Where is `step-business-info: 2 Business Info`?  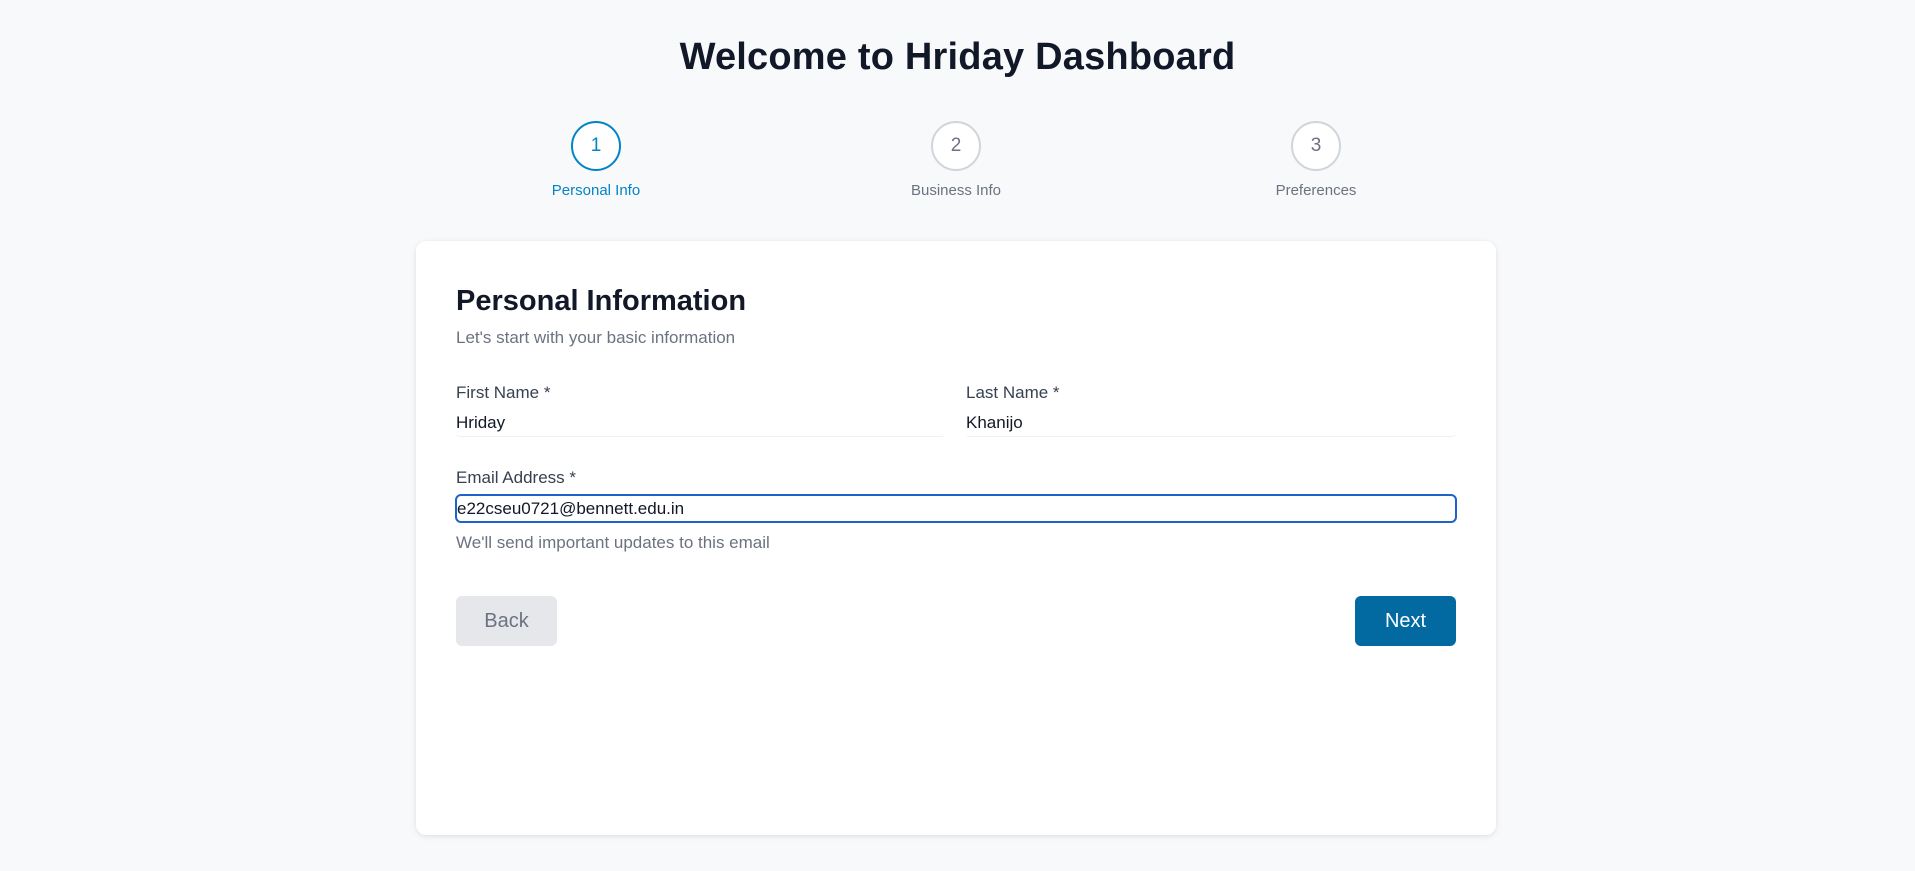 step-business-info: 2 Business Info is located at coordinates (956, 160).